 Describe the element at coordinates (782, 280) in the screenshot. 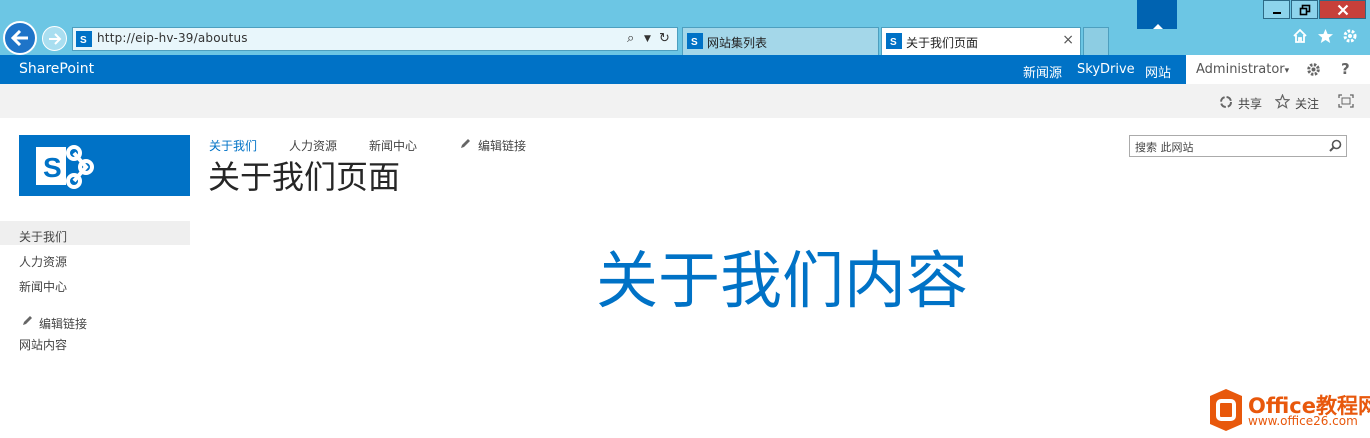

I see `page-content-text: 关于我们内容` at that location.